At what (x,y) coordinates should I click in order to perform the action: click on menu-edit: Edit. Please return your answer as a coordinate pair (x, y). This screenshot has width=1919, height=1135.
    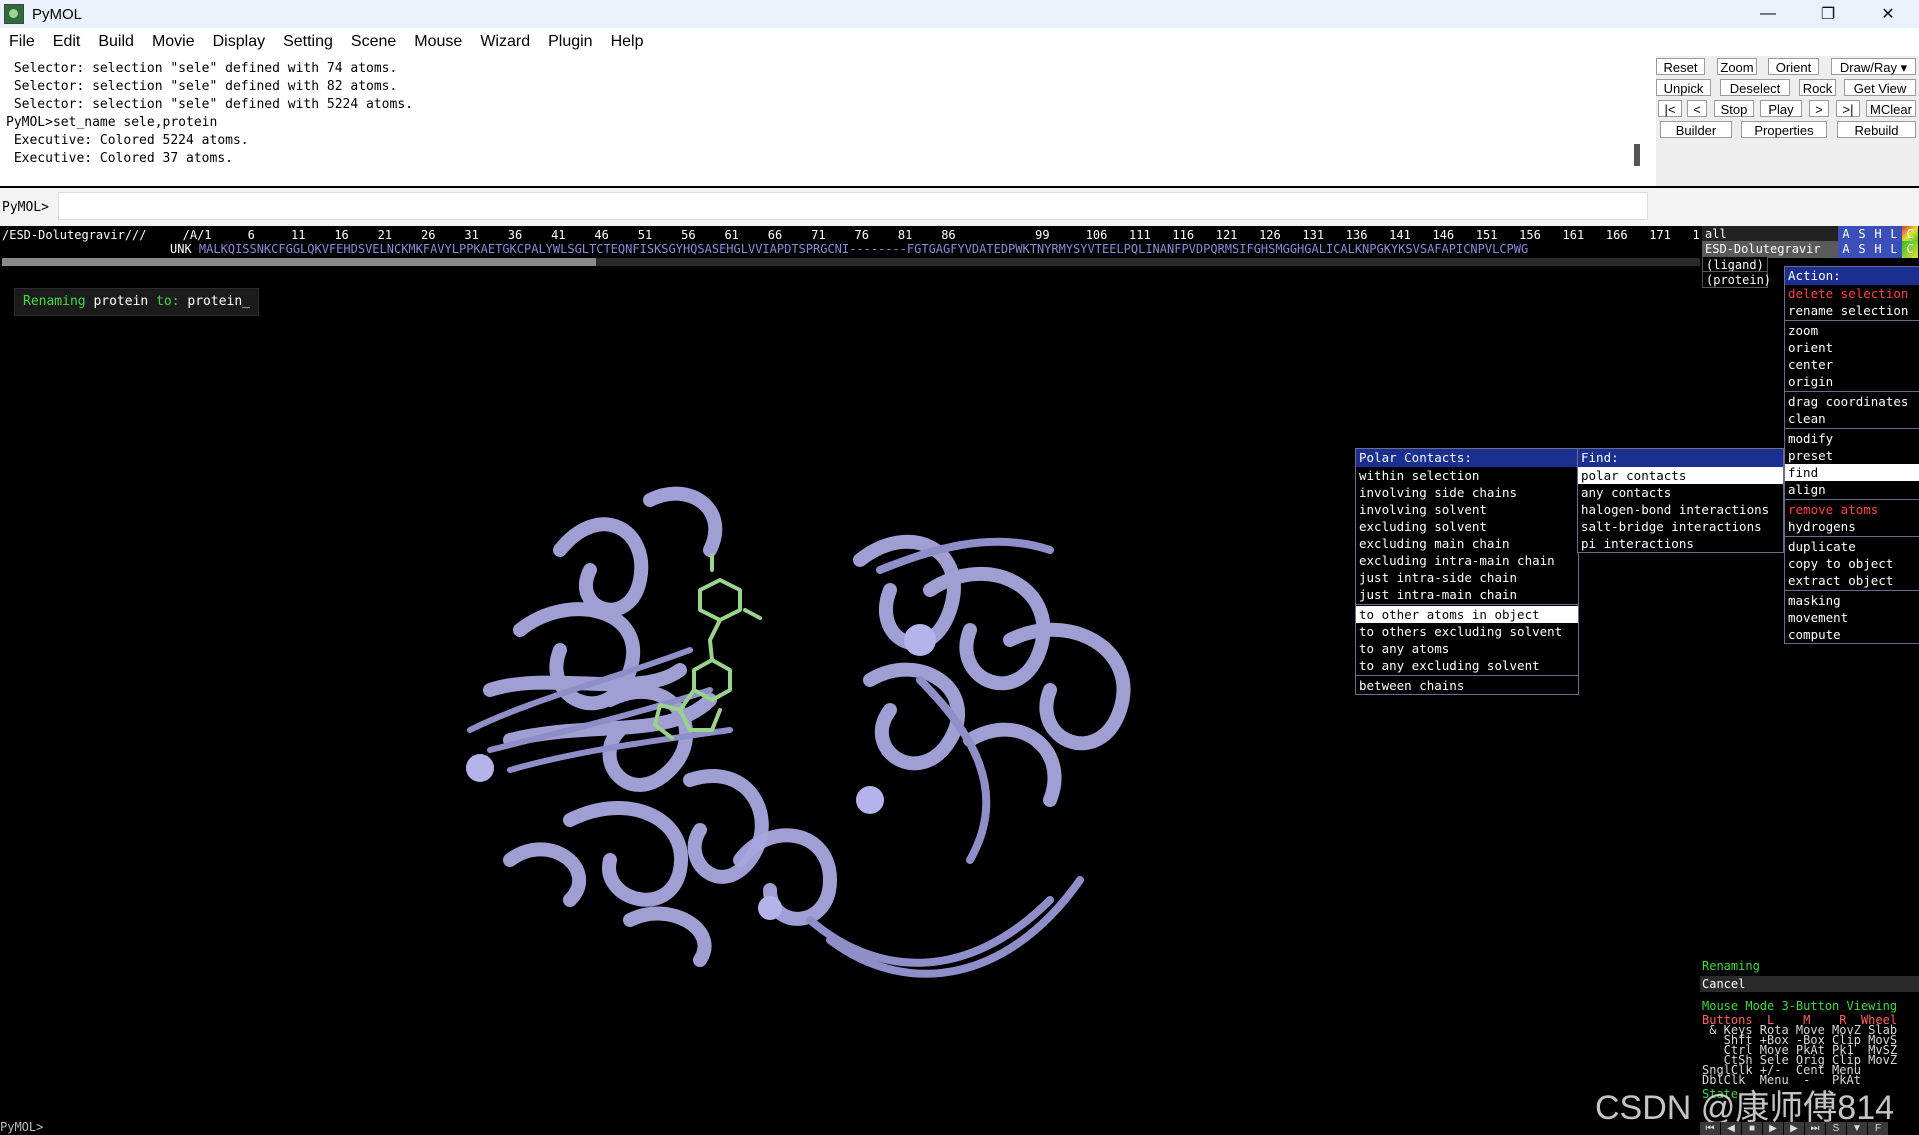
    Looking at the image, I should click on (67, 42).